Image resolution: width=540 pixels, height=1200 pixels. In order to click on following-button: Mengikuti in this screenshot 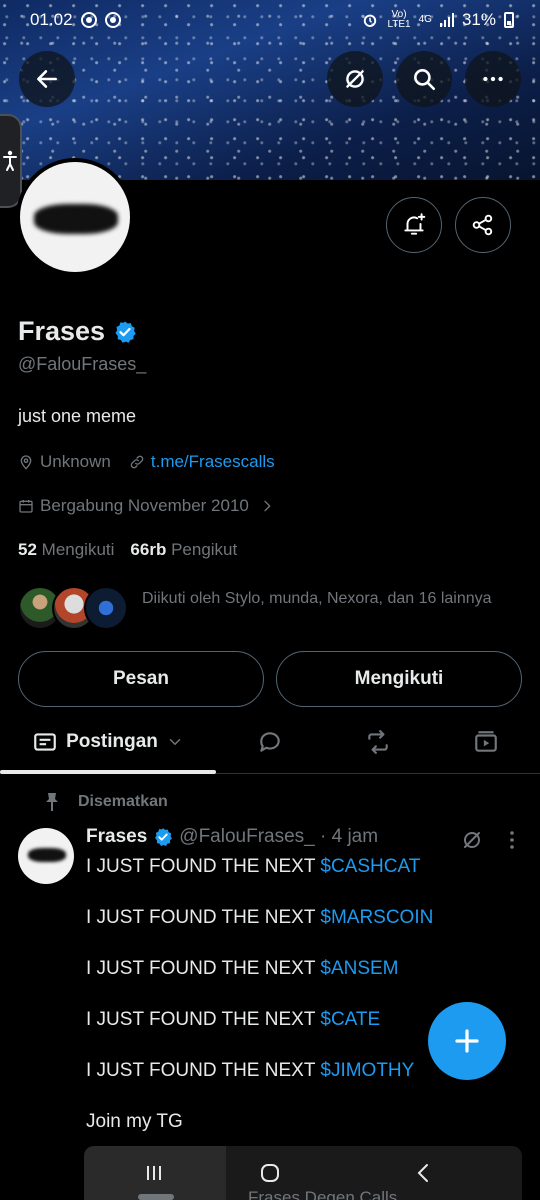, I will do `click(399, 679)`.